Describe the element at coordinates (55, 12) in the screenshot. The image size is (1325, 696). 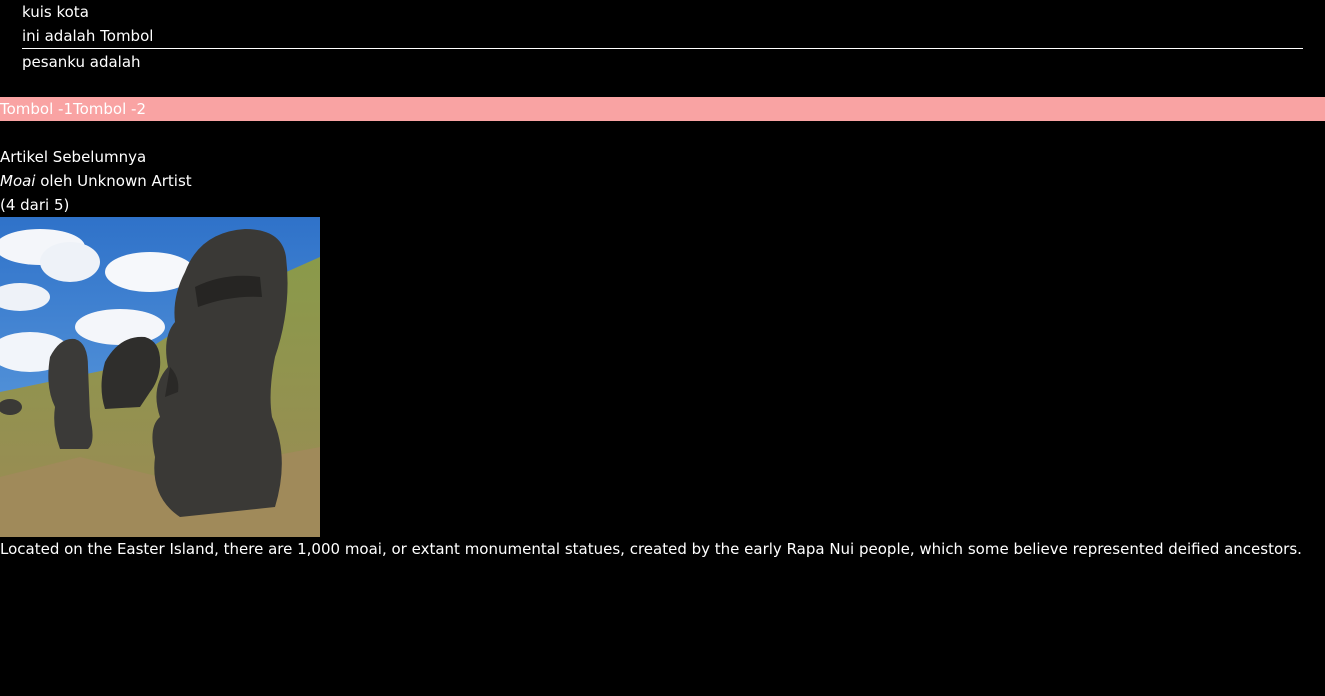
I see `quiz-title: kuis kota` at that location.